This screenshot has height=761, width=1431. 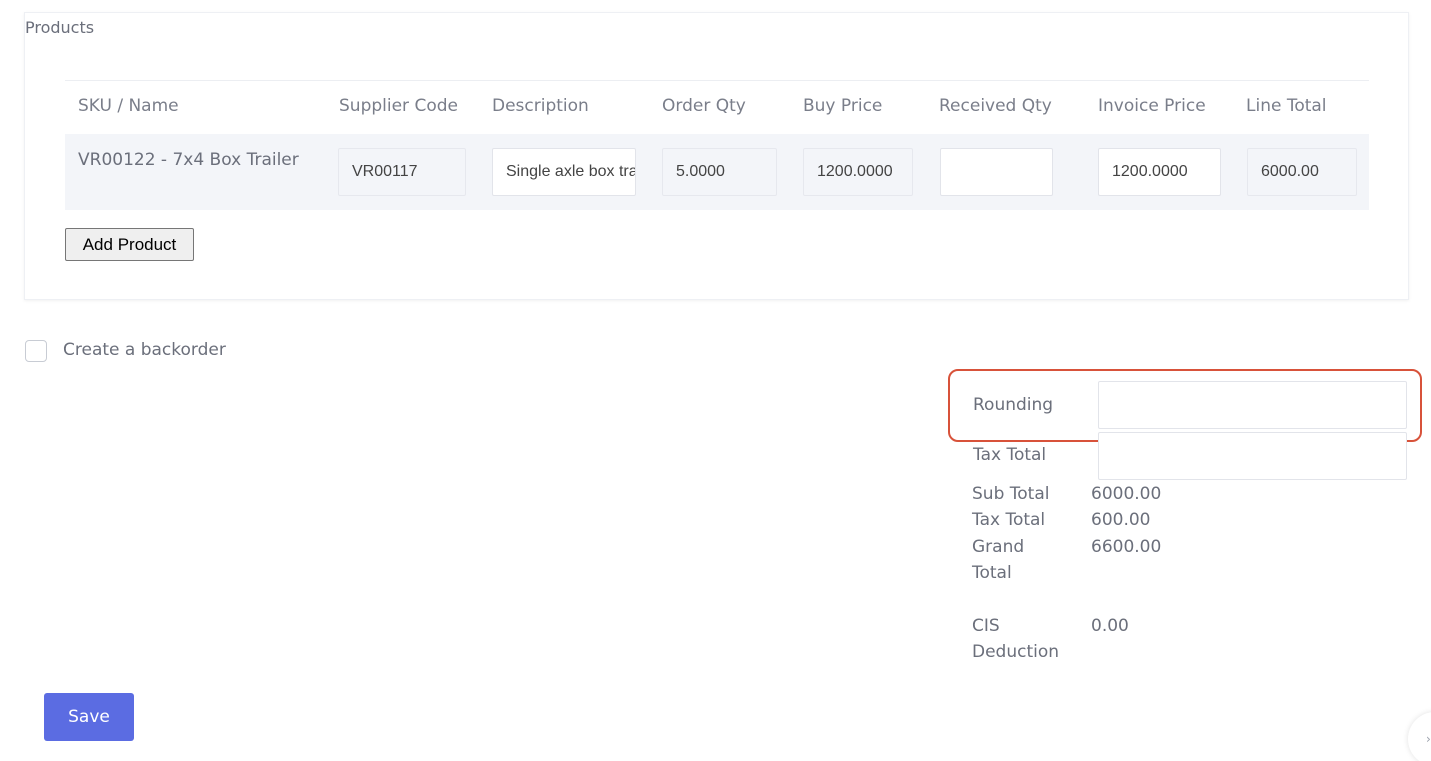 I want to click on backorder-label: Create a backorder, so click(x=144, y=350).